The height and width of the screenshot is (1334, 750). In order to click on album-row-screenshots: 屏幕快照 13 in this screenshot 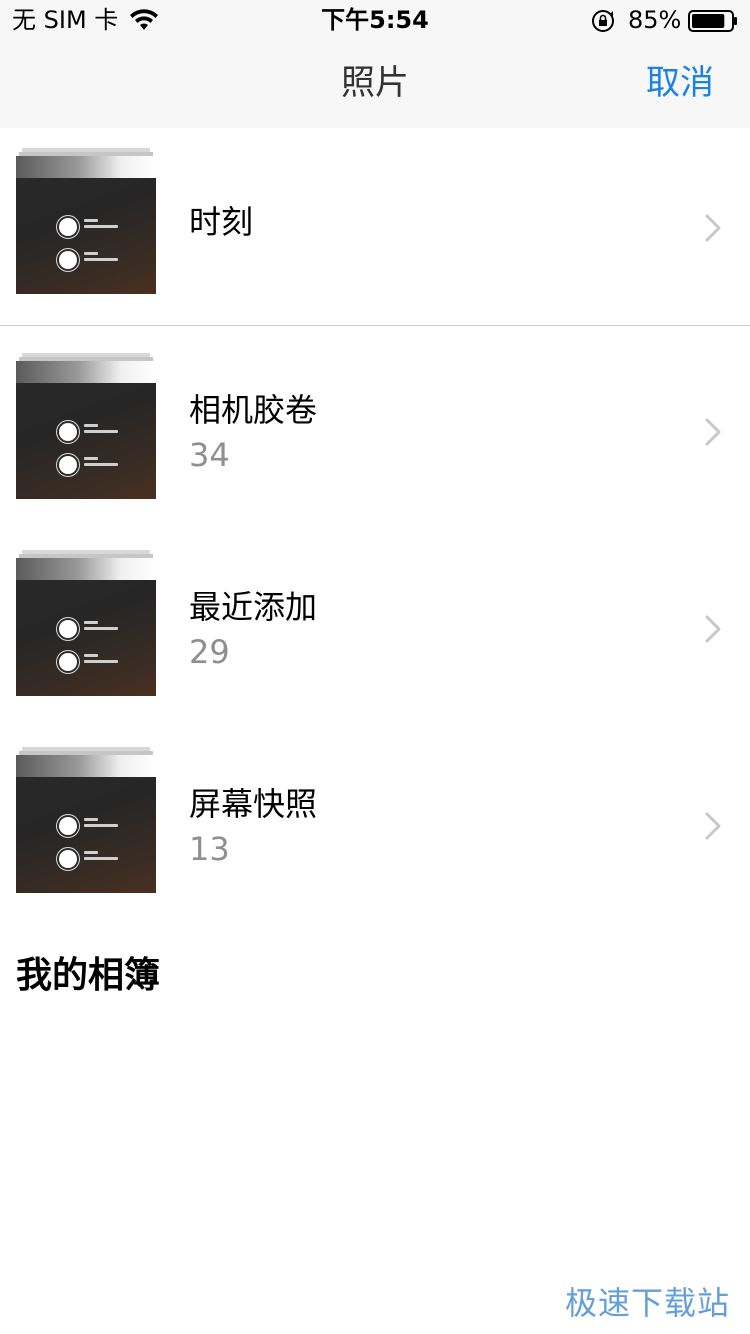, I will do `click(375, 845)`.